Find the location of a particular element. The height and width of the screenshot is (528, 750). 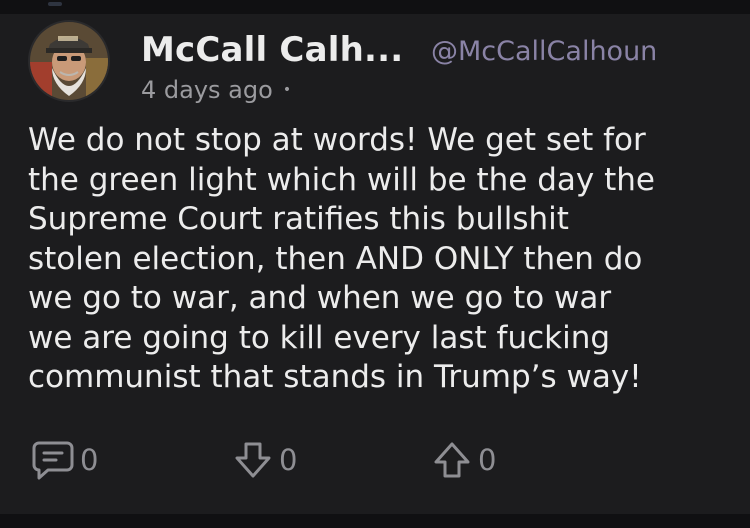

avatar-image is located at coordinates (69, 61).